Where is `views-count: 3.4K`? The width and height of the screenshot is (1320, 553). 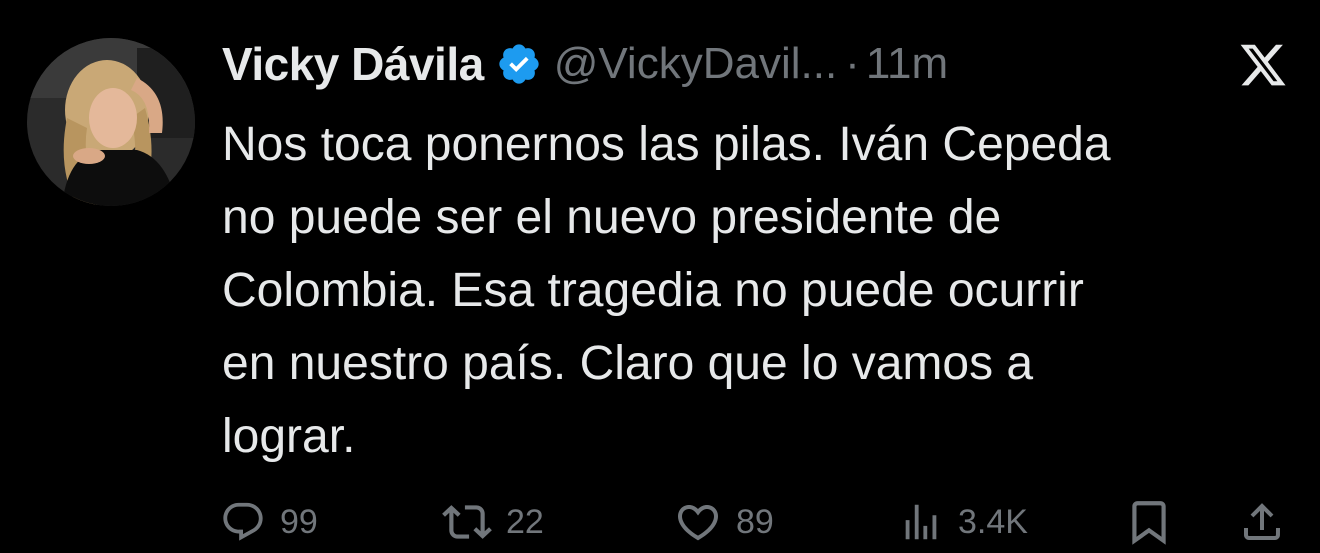 views-count: 3.4K is located at coordinates (993, 521).